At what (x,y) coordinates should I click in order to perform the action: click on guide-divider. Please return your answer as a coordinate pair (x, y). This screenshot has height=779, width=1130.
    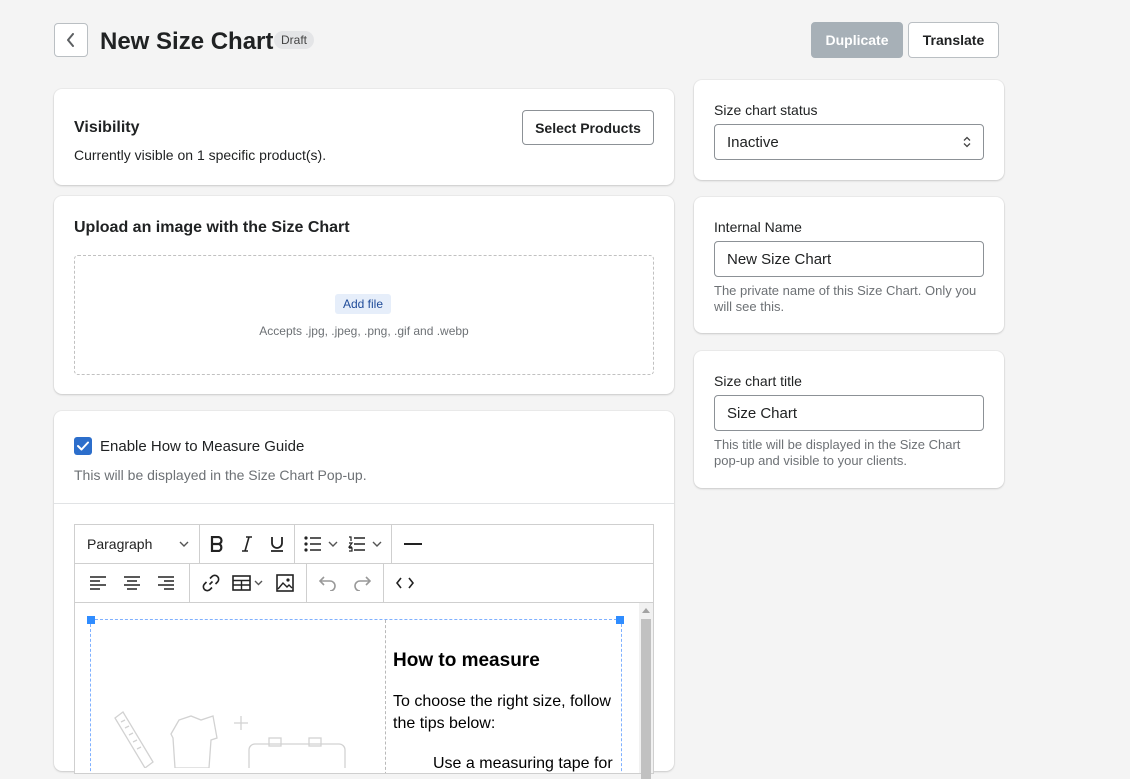
    Looking at the image, I should click on (364, 503).